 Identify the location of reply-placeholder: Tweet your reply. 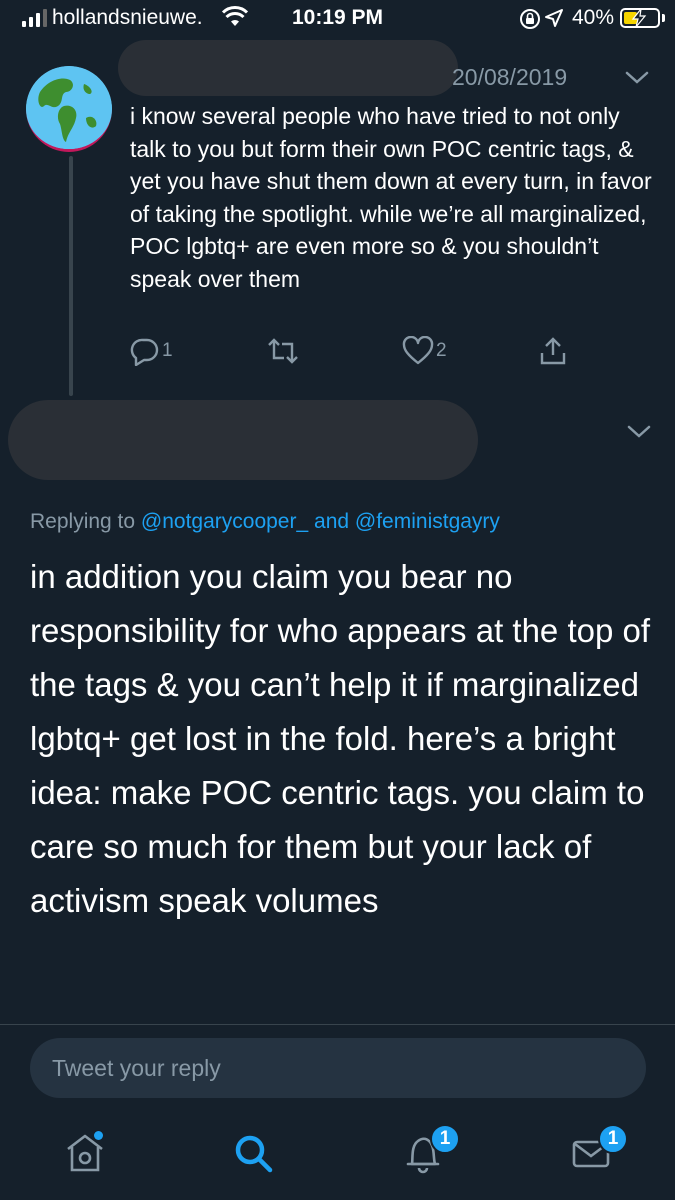
(136, 1068).